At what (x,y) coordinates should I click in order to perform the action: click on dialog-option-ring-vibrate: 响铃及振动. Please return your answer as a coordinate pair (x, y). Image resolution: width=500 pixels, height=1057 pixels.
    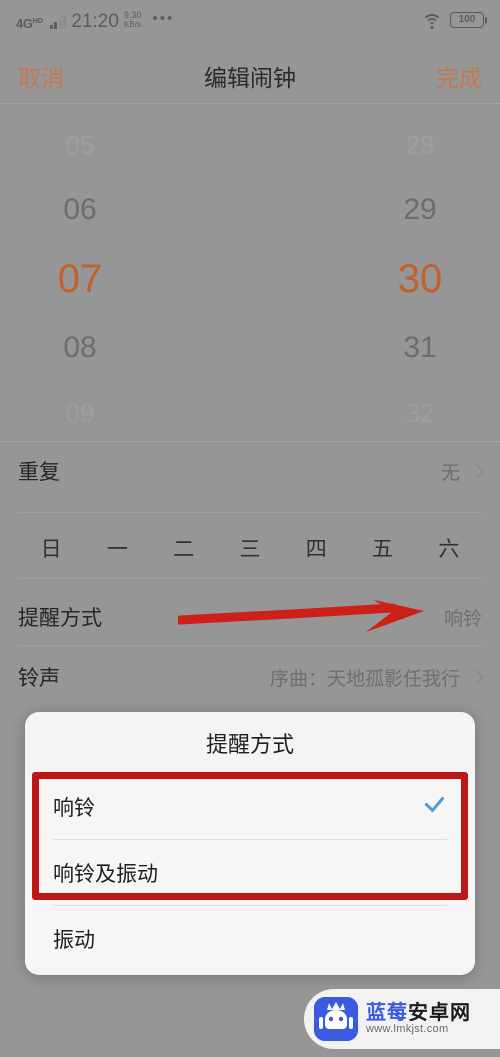
    Looking at the image, I should click on (250, 872).